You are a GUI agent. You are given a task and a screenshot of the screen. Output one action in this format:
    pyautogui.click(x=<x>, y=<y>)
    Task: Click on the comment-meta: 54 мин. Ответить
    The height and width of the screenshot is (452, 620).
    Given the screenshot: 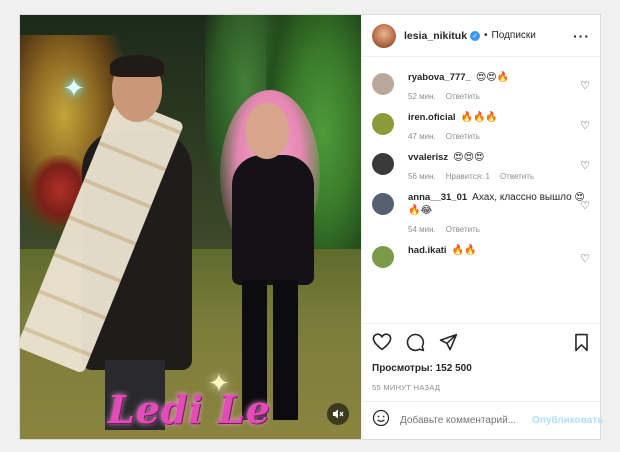 What is the action you would take?
    pyautogui.click(x=499, y=229)
    